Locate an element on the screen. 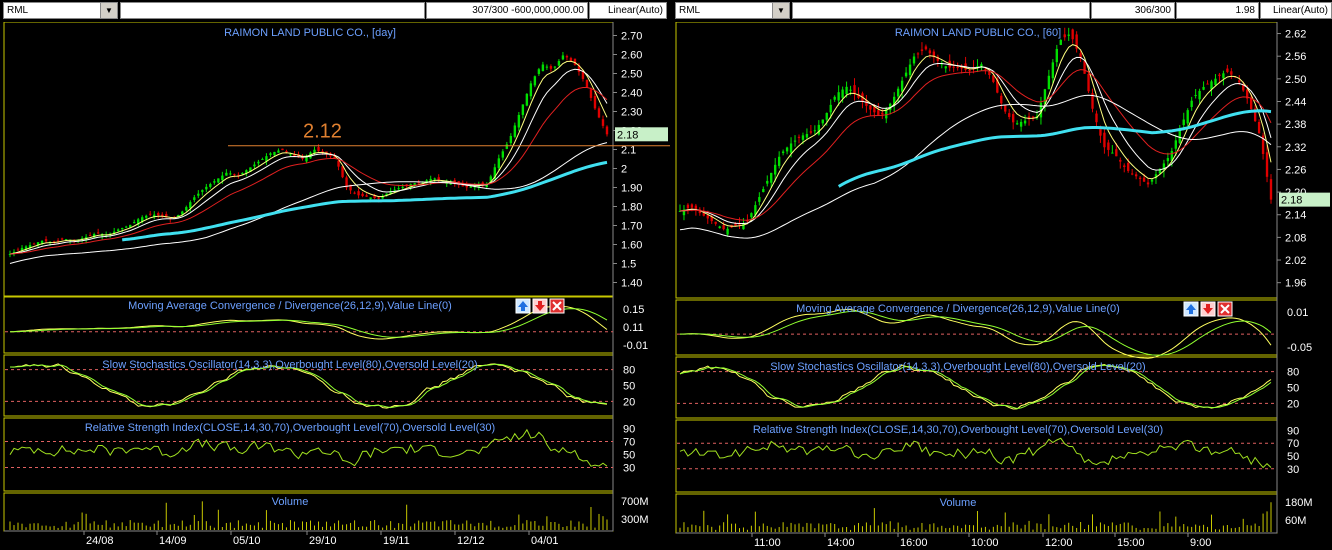 Image resolution: width=1332 pixels, height=550 pixels. macd-tick-label: -0.05 is located at coordinates (1299, 348).